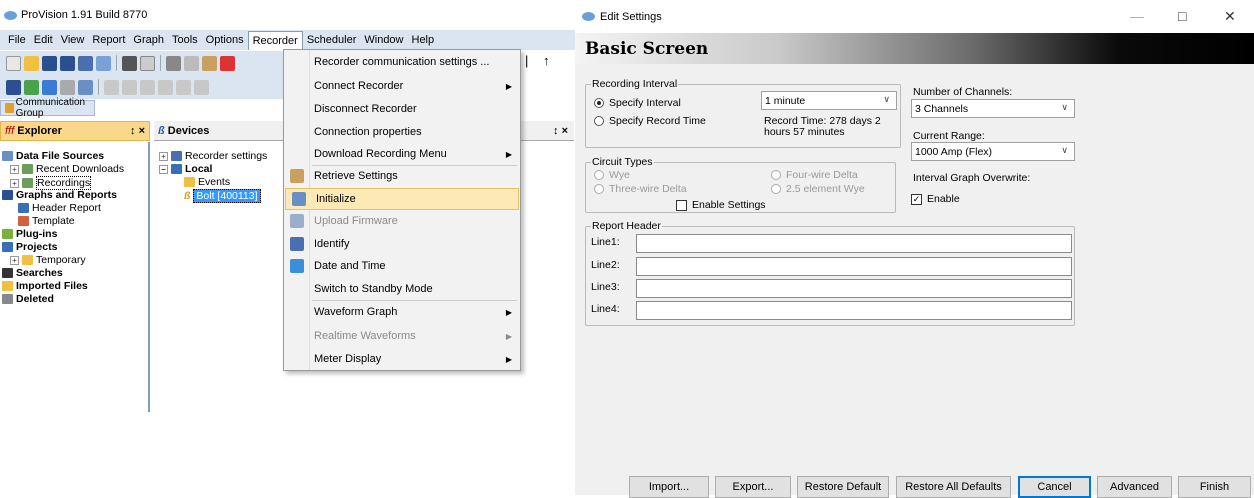 The image size is (1254, 498). Describe the element at coordinates (129, 63) in the screenshot. I see `print-icon` at that location.